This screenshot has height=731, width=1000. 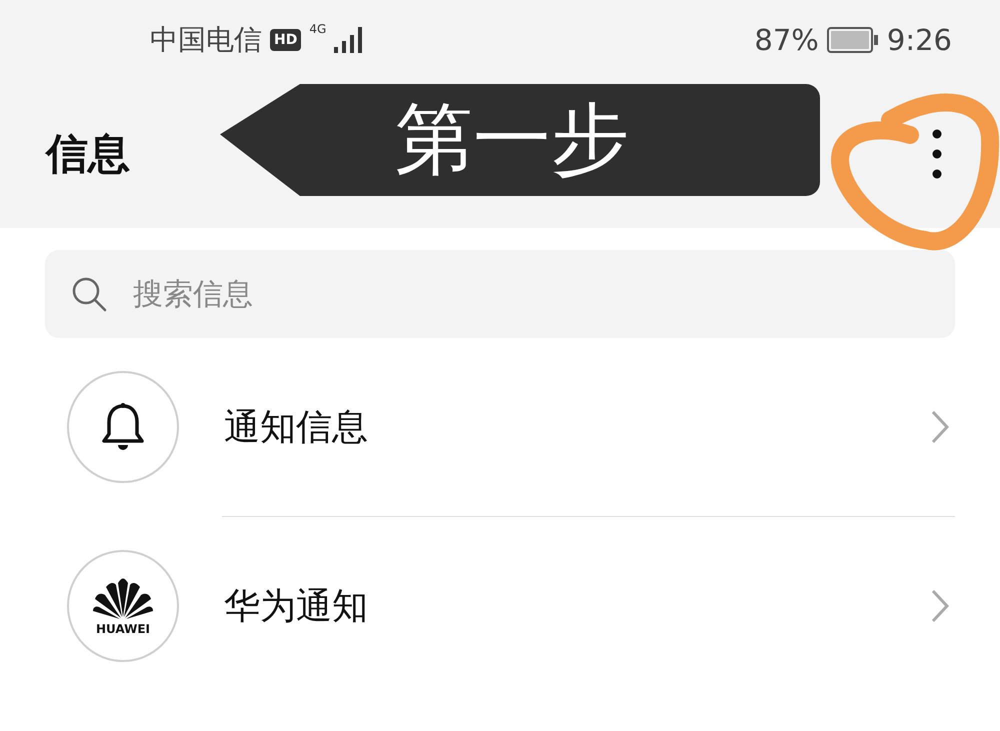 What do you see at coordinates (123, 629) in the screenshot?
I see `logo-text: HUAWEI` at bounding box center [123, 629].